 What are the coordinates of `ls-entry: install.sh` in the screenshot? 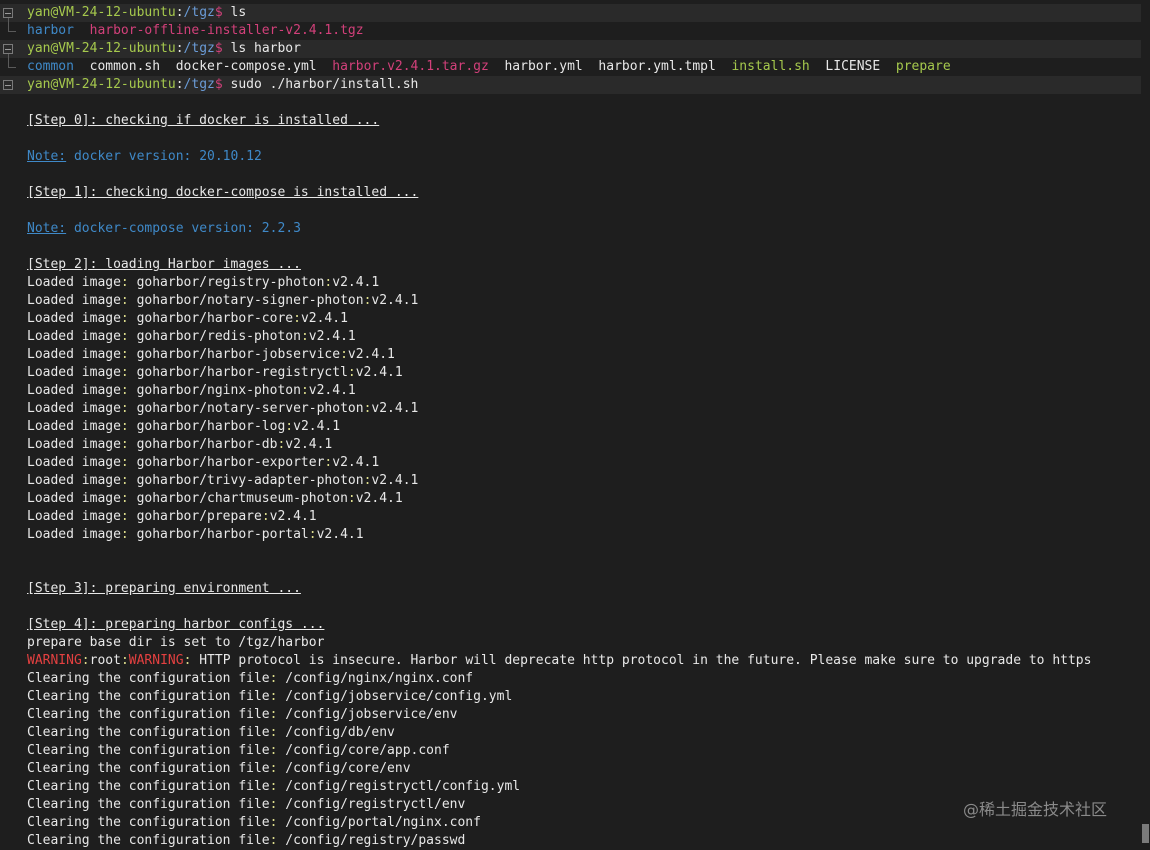 It's located at (770, 66).